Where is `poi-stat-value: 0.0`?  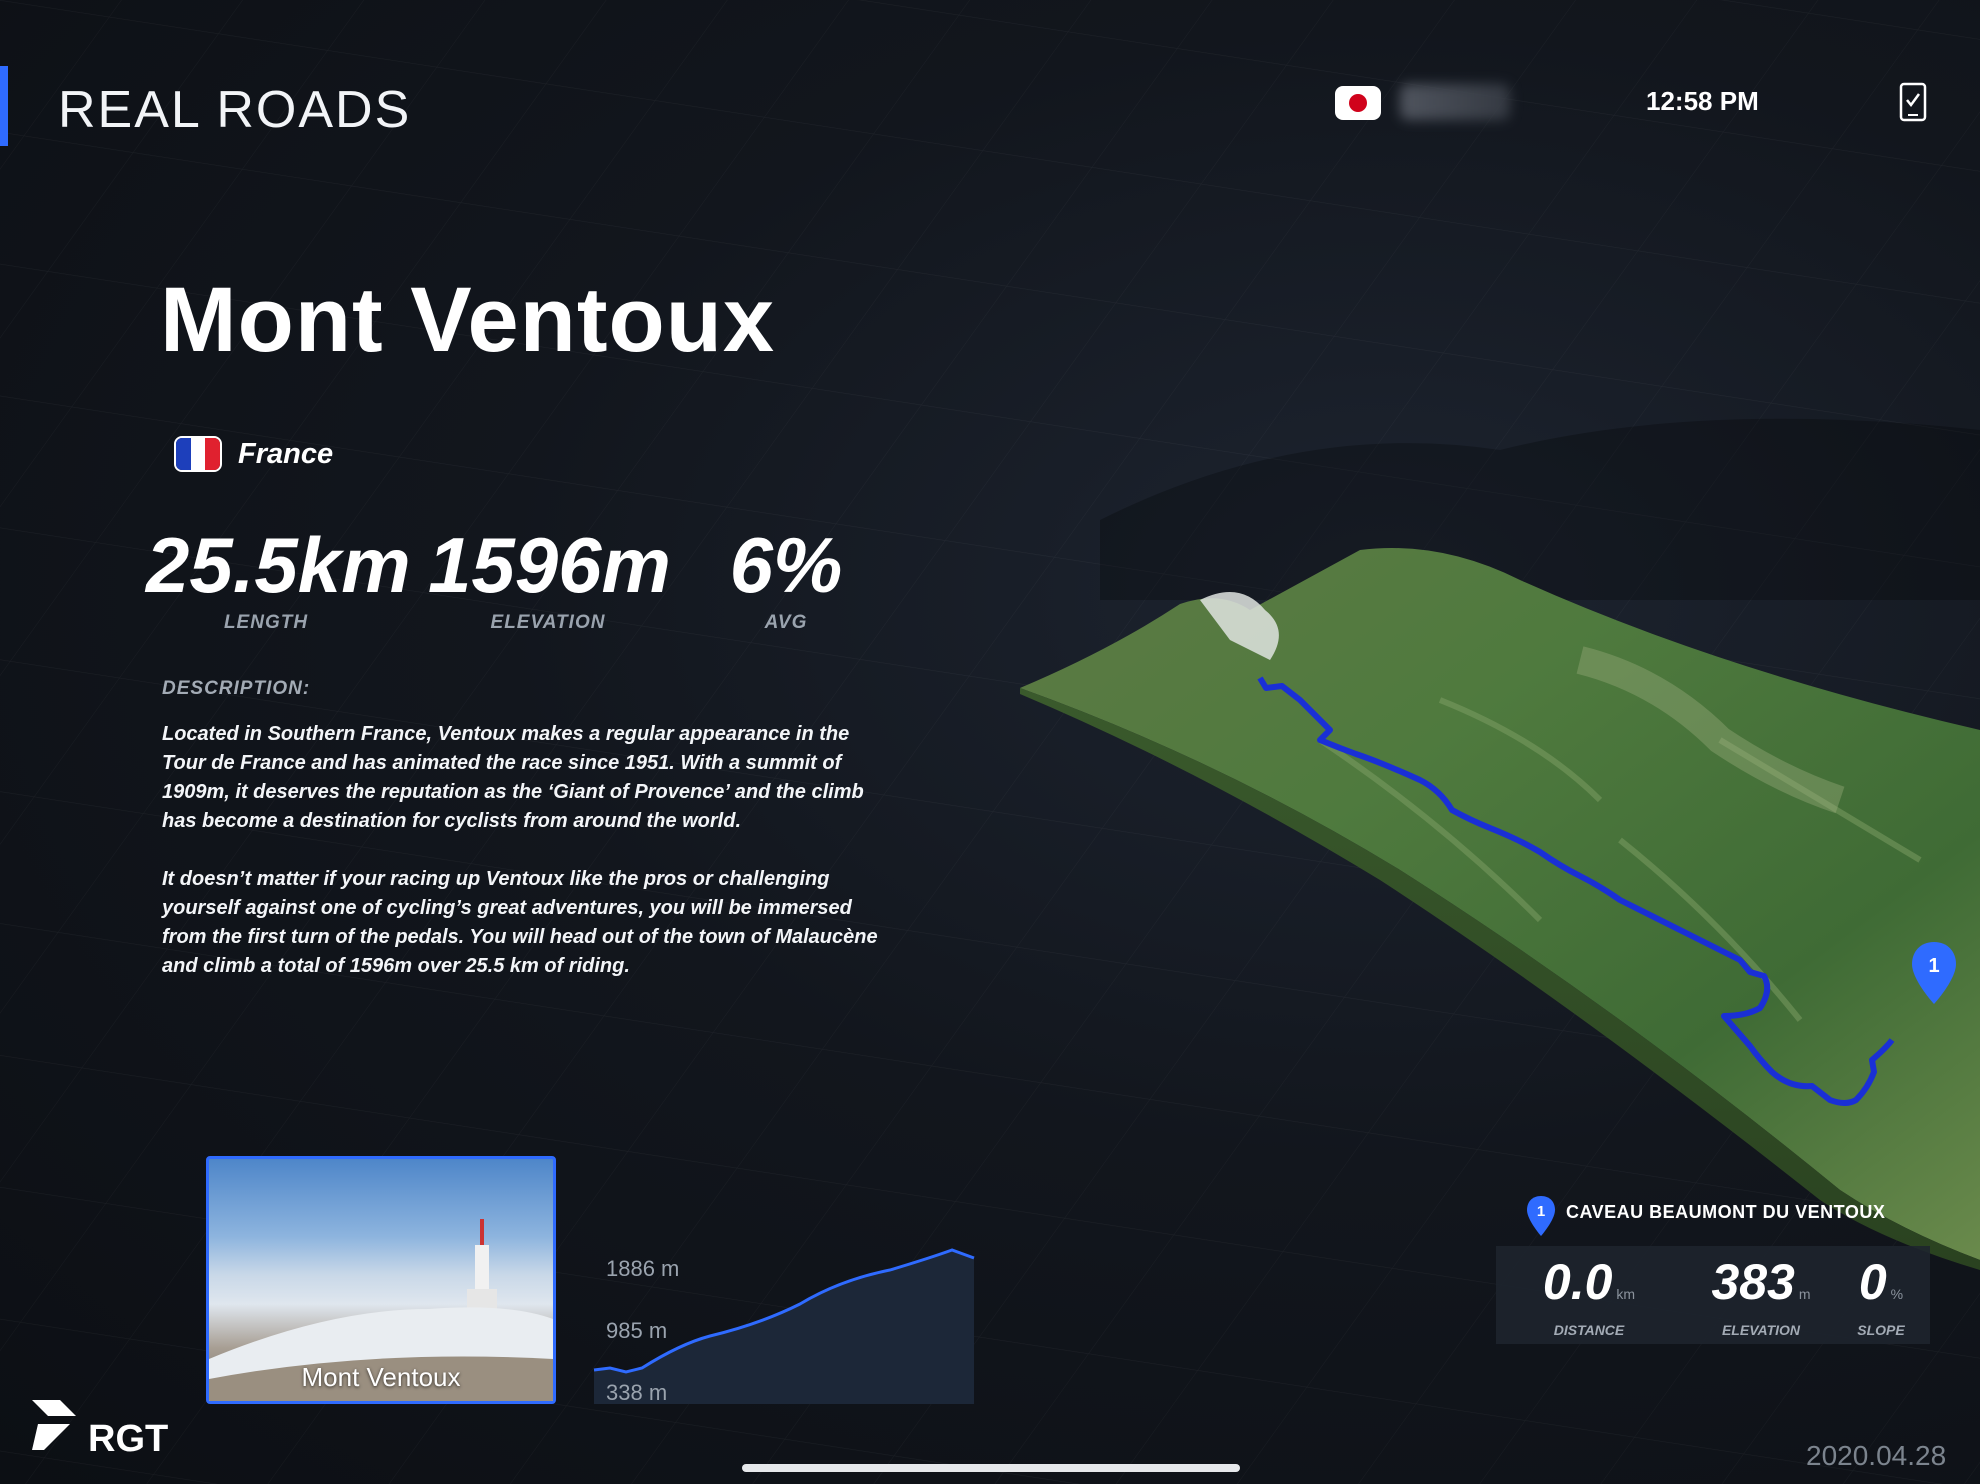 poi-stat-value: 0.0 is located at coordinates (1577, 1282).